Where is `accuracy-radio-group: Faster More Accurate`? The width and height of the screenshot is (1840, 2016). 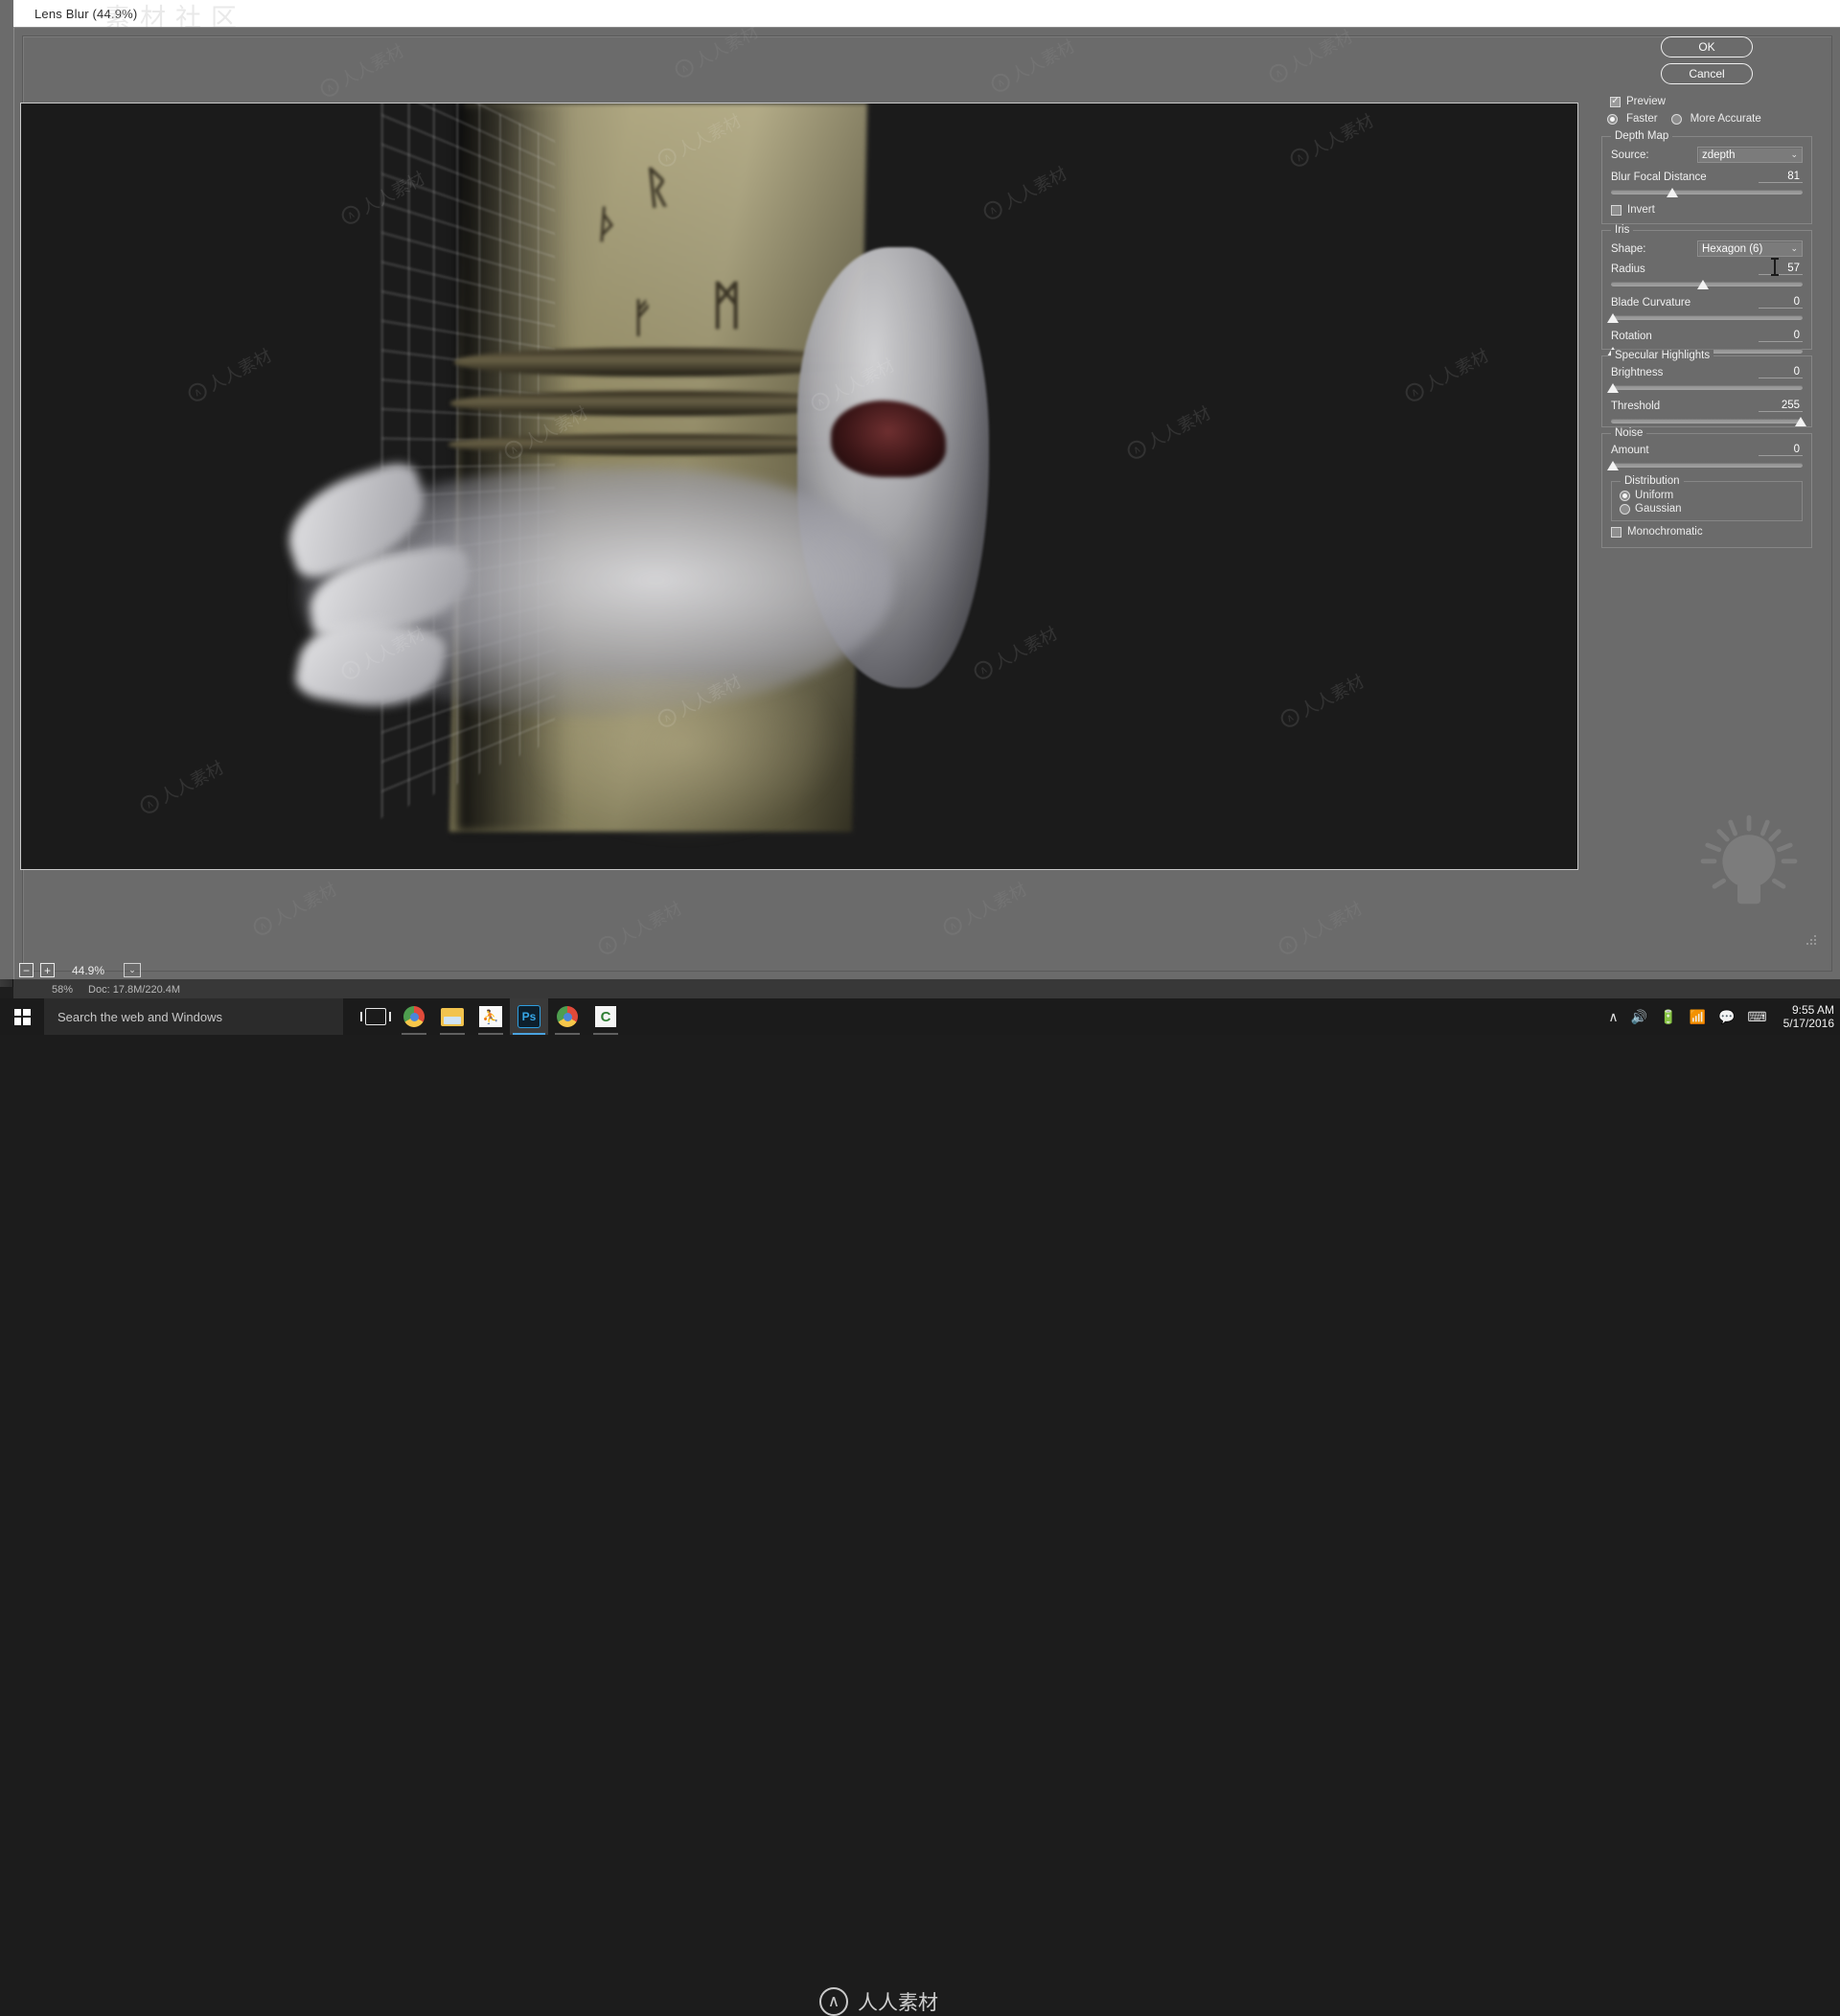
accuracy-radio-group: Faster More Accurate is located at coordinates (1684, 119).